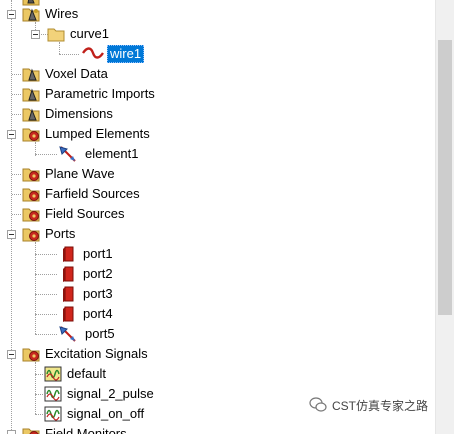 Image resolution: width=454 pixels, height=434 pixels. Describe the element at coordinates (79, 113) in the screenshot. I see `tree-item-label: Dimensions` at that location.